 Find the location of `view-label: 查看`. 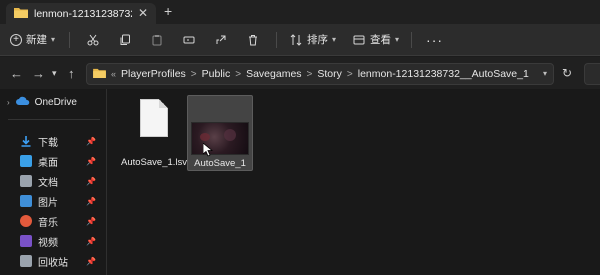

view-label: 查看 is located at coordinates (381, 40).